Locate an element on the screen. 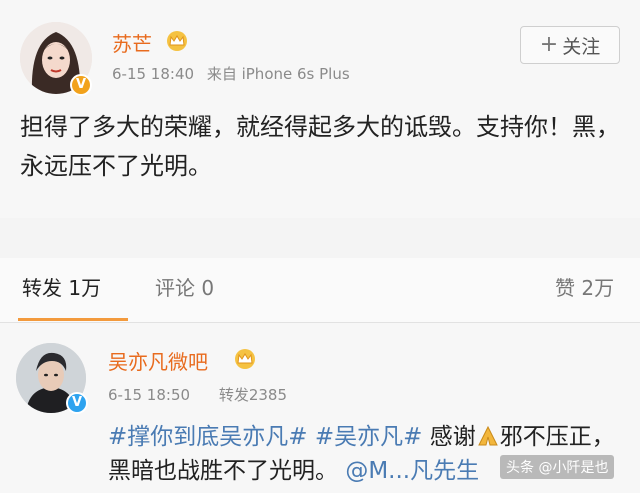 The image size is (640, 493). follow-button: + 关注 is located at coordinates (570, 45).